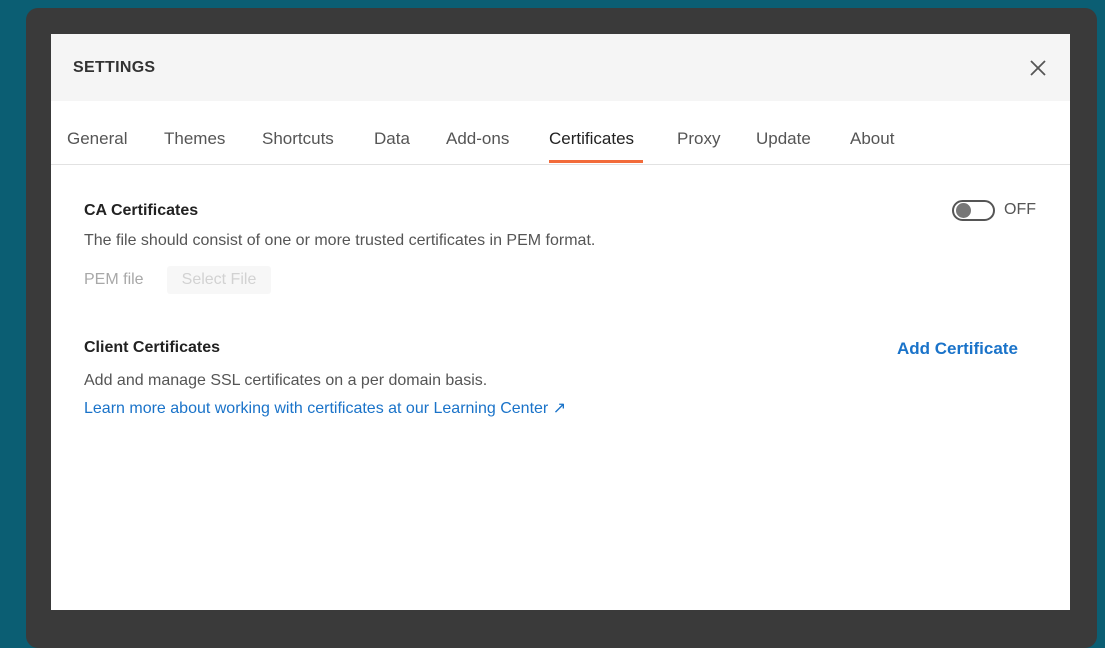 Image resolution: width=1105 pixels, height=648 pixels. What do you see at coordinates (596, 161) in the screenshot?
I see `active-tab-indicator` at bounding box center [596, 161].